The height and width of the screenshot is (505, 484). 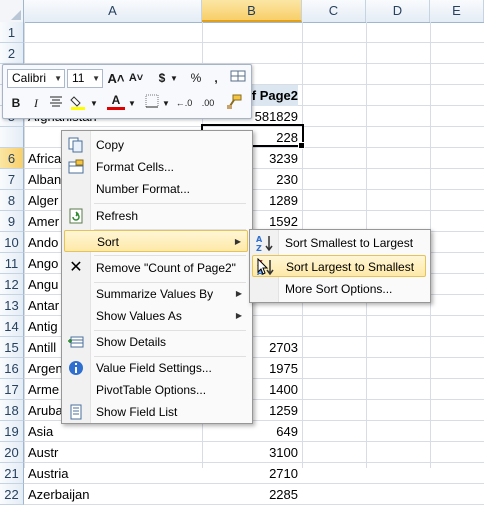 What do you see at coordinates (350, 267) in the screenshot?
I see `menu-item-label: Sort Largest to Smallest` at bounding box center [350, 267].